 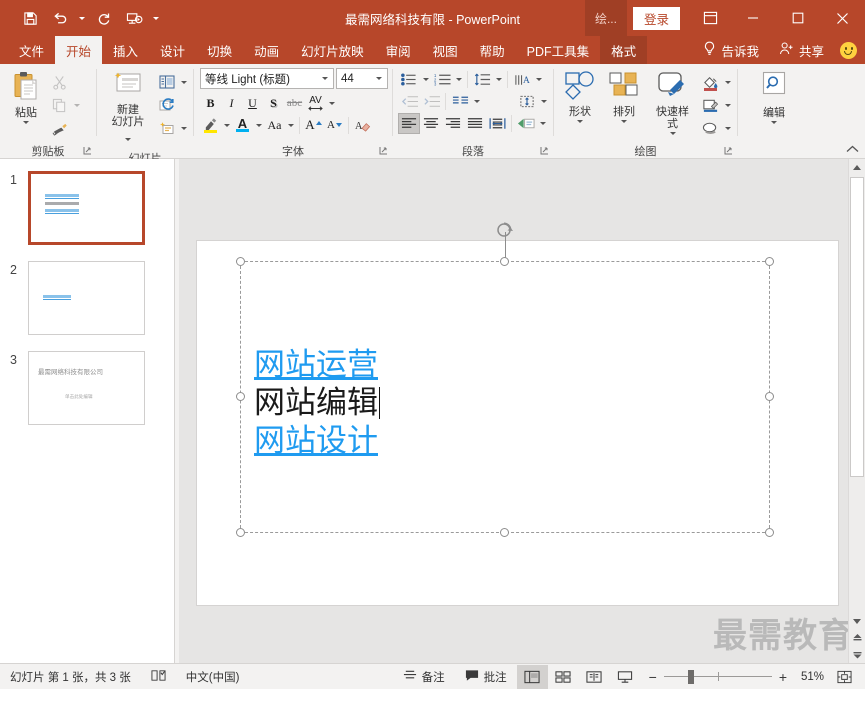 I want to click on align-left-button, so click(x=409, y=123).